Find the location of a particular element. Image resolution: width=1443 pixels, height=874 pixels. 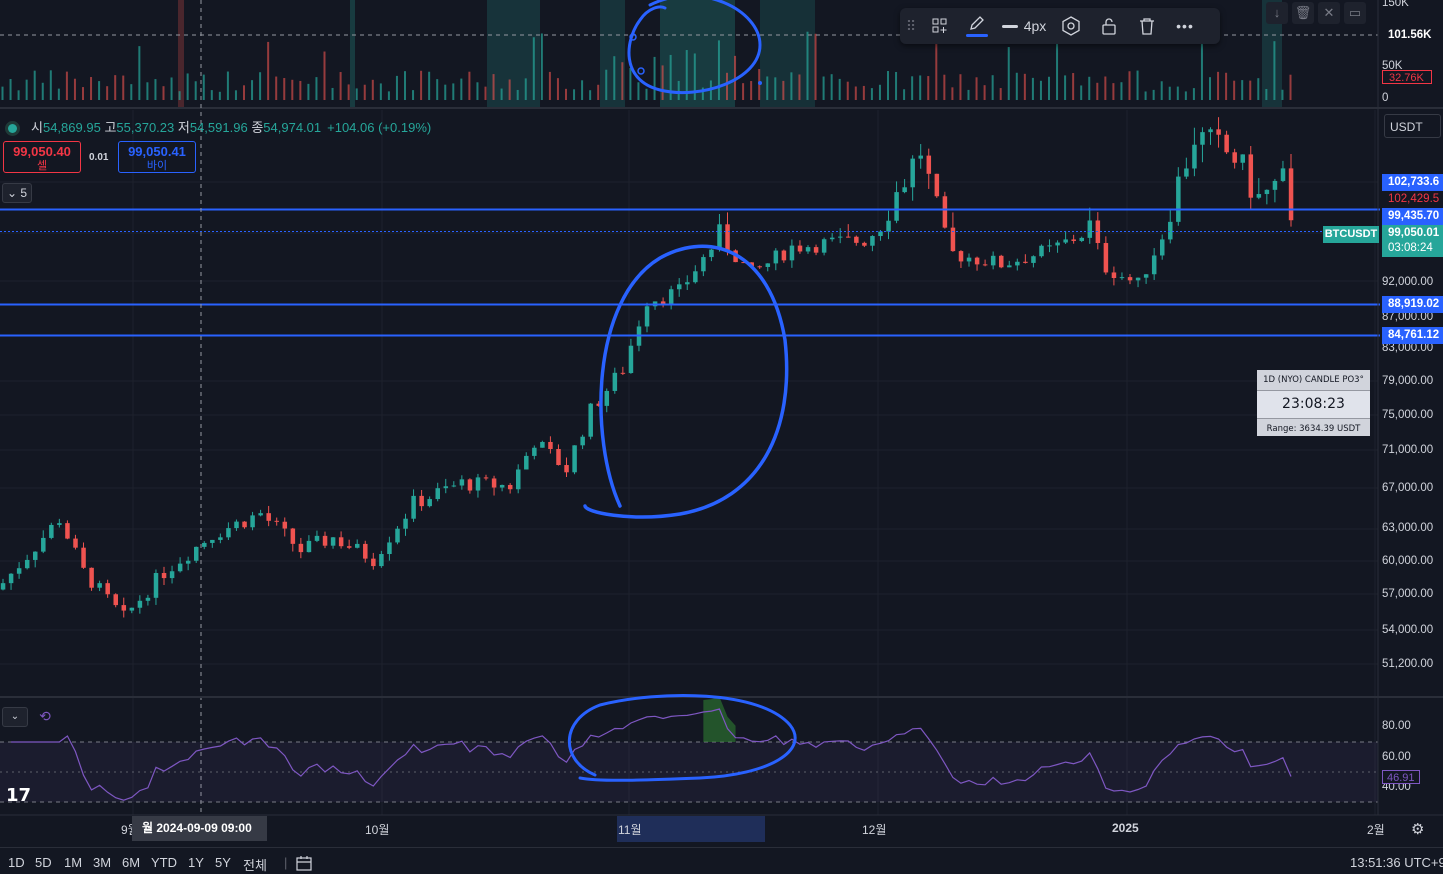

sell-button: 99,050.40 셀 is located at coordinates (42, 157).